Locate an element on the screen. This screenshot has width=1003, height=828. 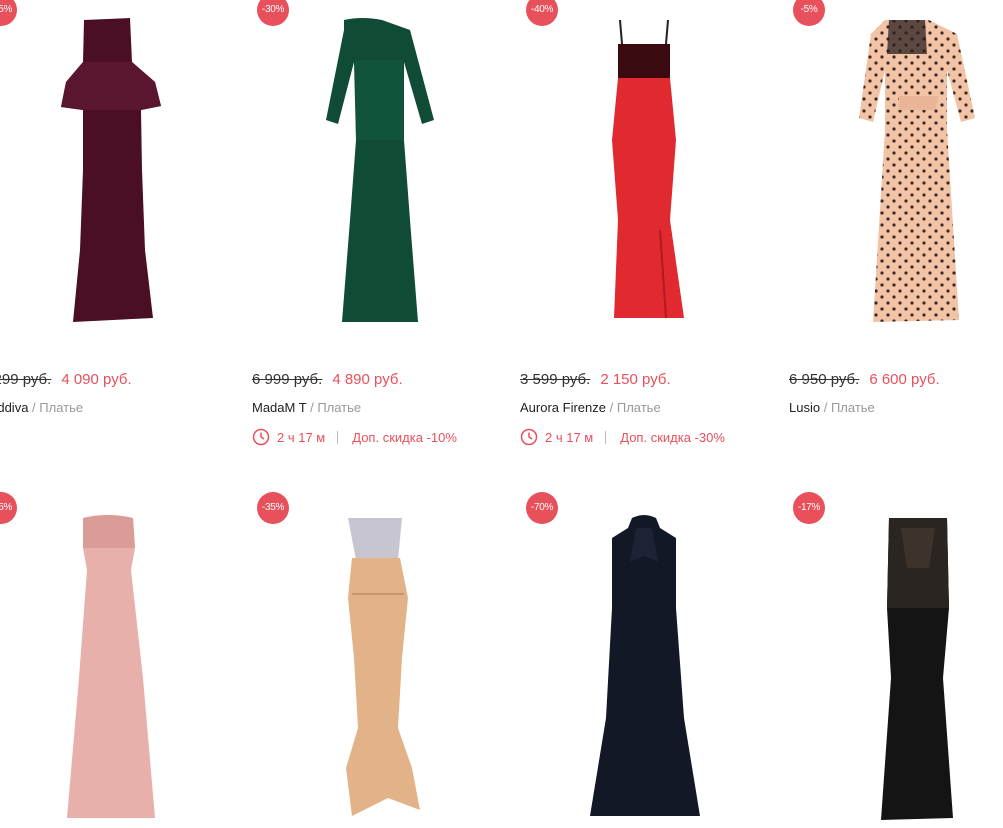
product-image-black-lace-dress is located at coordinates (896, 663).